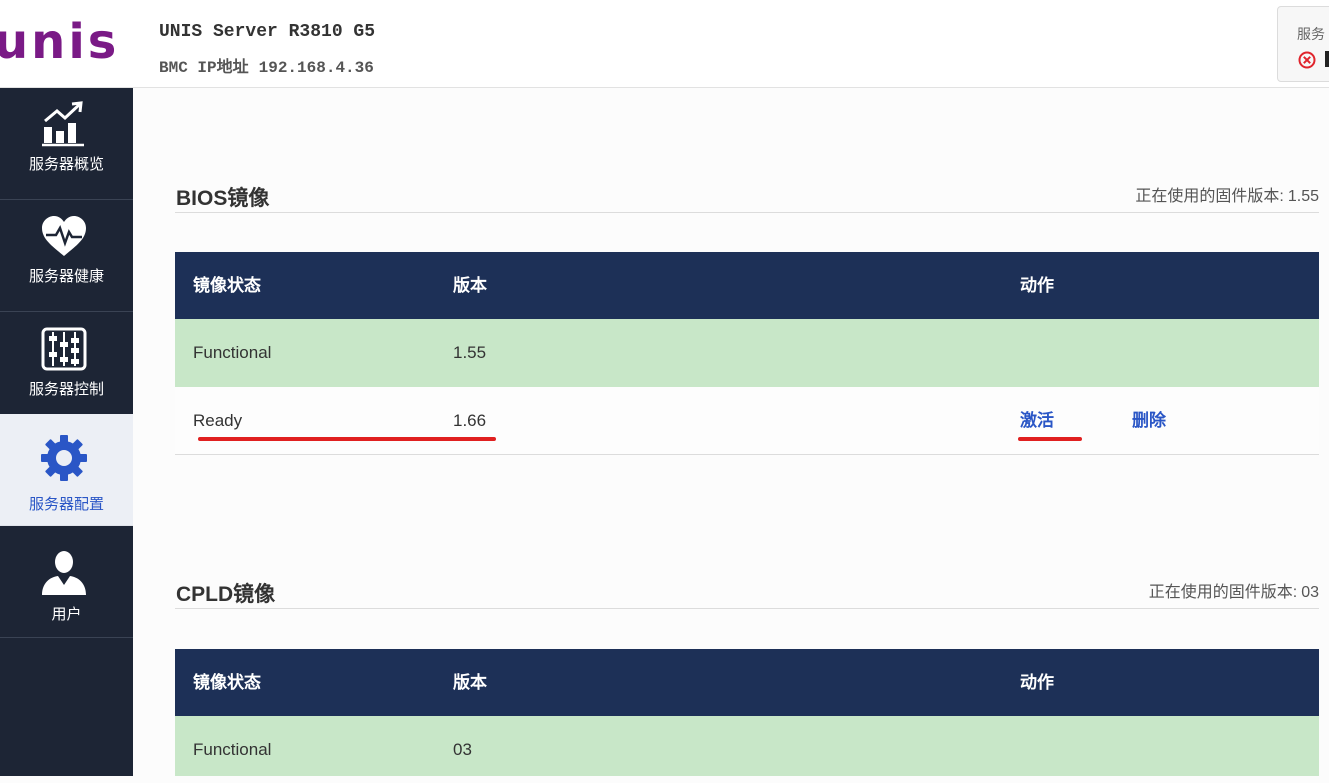 Image resolution: width=1329 pixels, height=783 pixels. I want to click on status-text-fragment, so click(1327, 59).